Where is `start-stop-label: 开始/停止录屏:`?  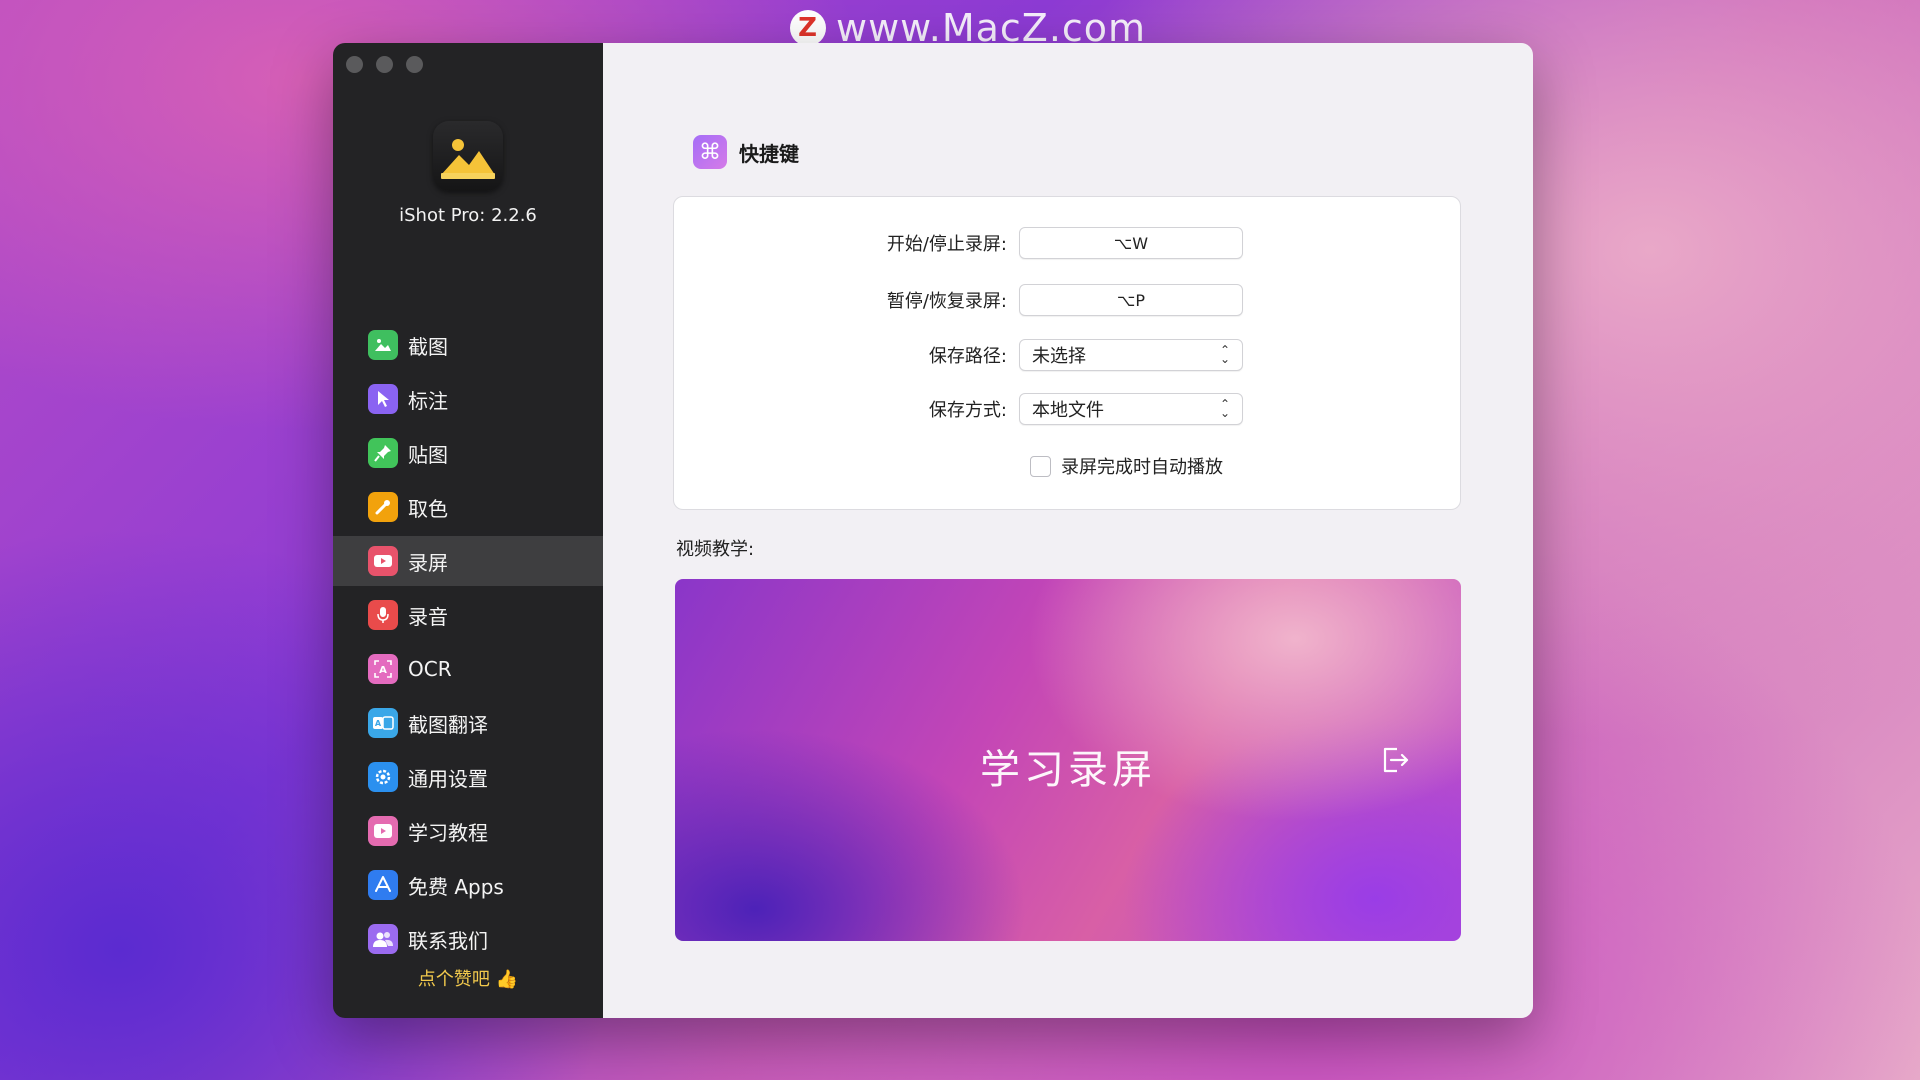
start-stop-label: 开始/停止录屏: is located at coordinates (946, 244).